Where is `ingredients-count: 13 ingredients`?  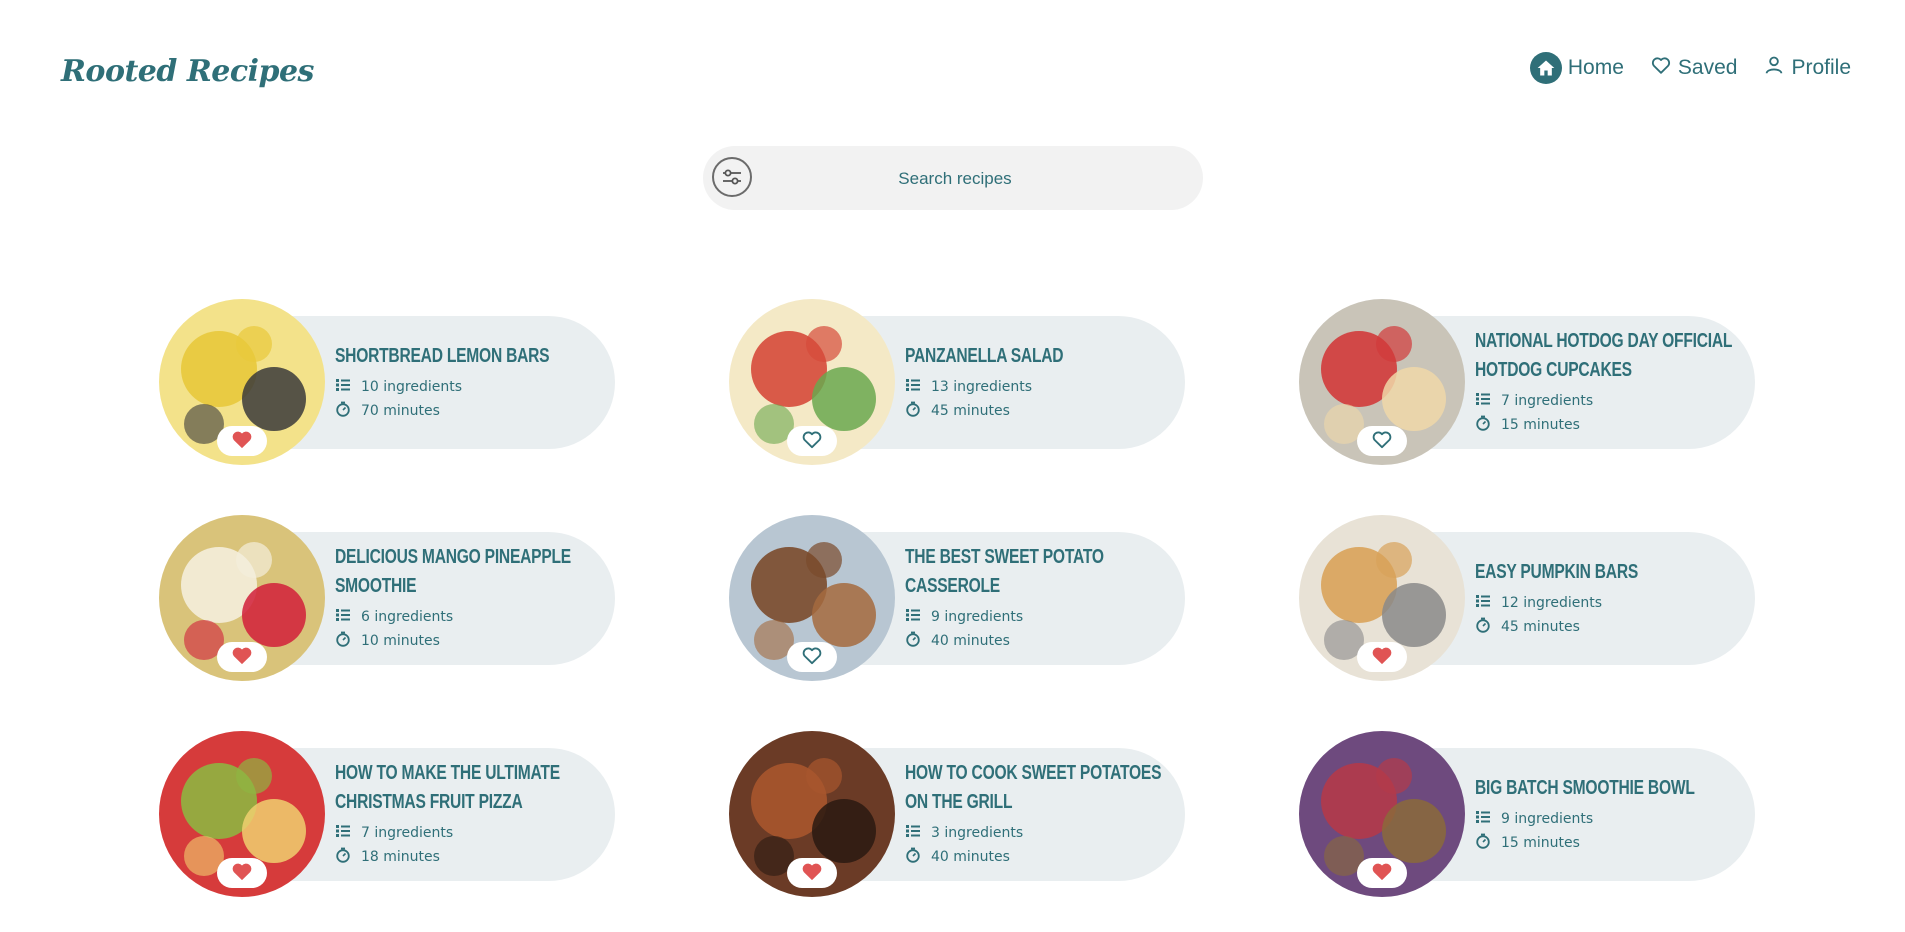 ingredients-count: 13 ingredients is located at coordinates (982, 386).